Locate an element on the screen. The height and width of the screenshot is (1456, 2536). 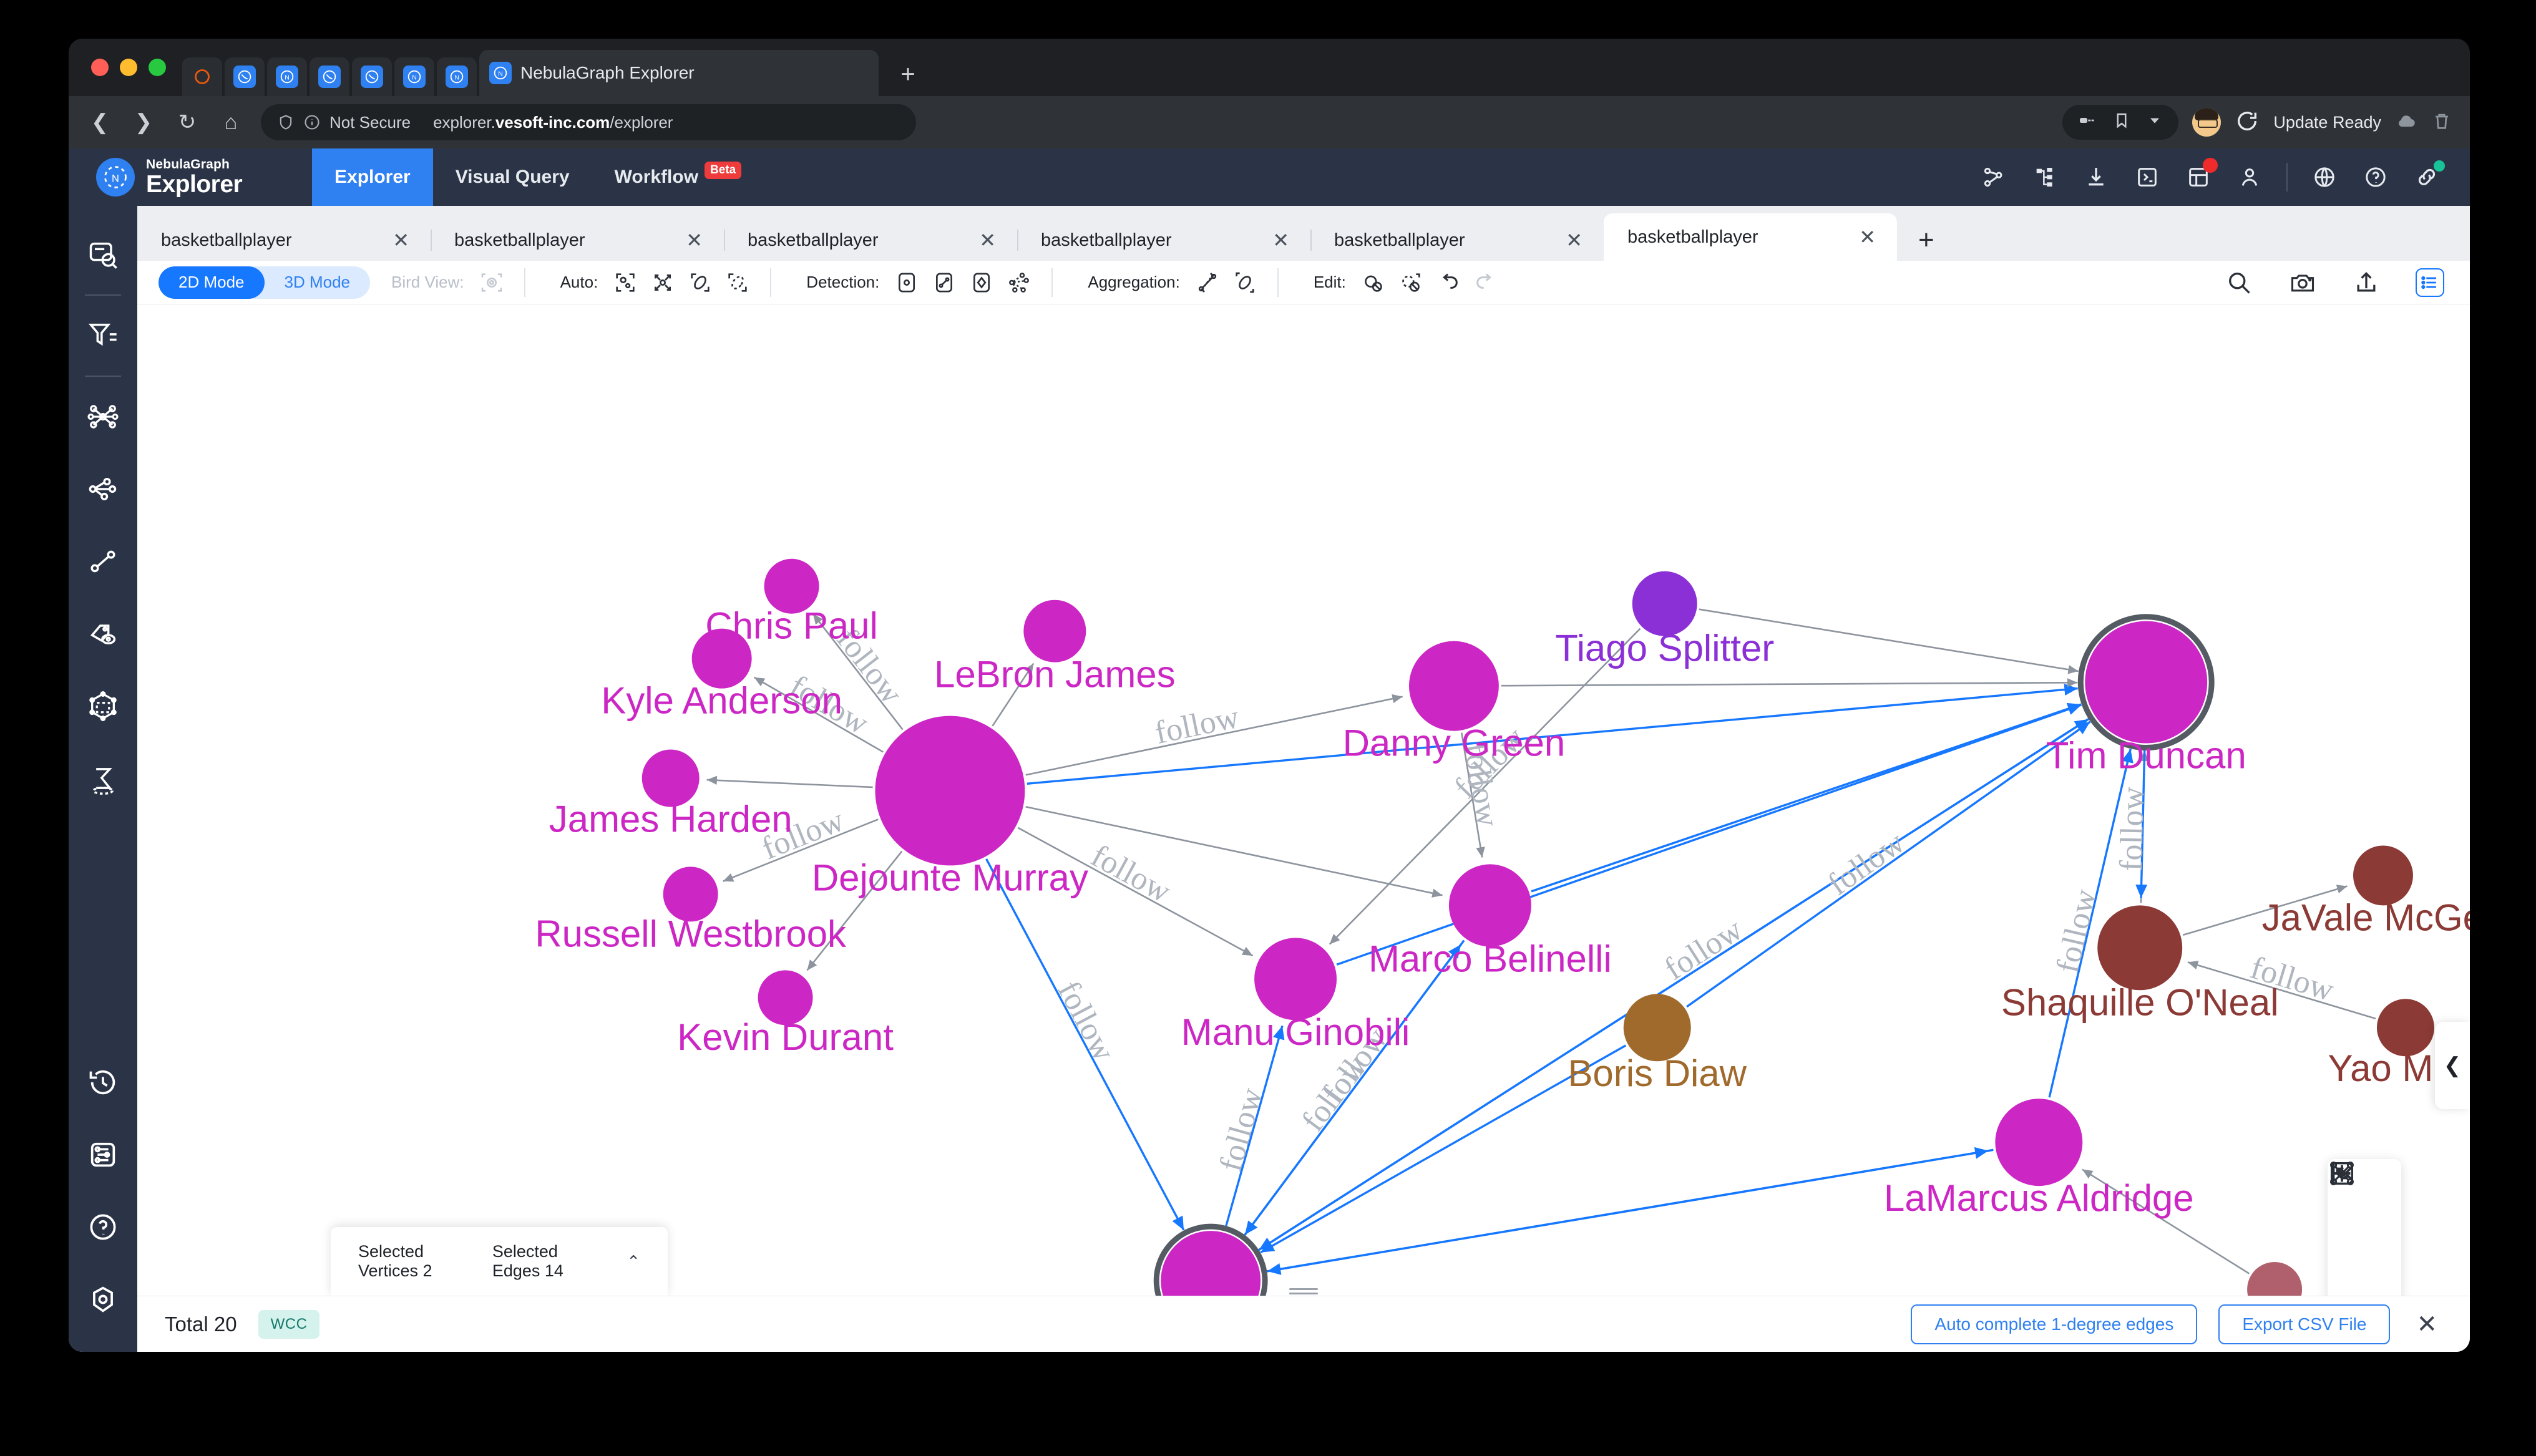
browser-tab-nebula-5: N is located at coordinates (414, 77).